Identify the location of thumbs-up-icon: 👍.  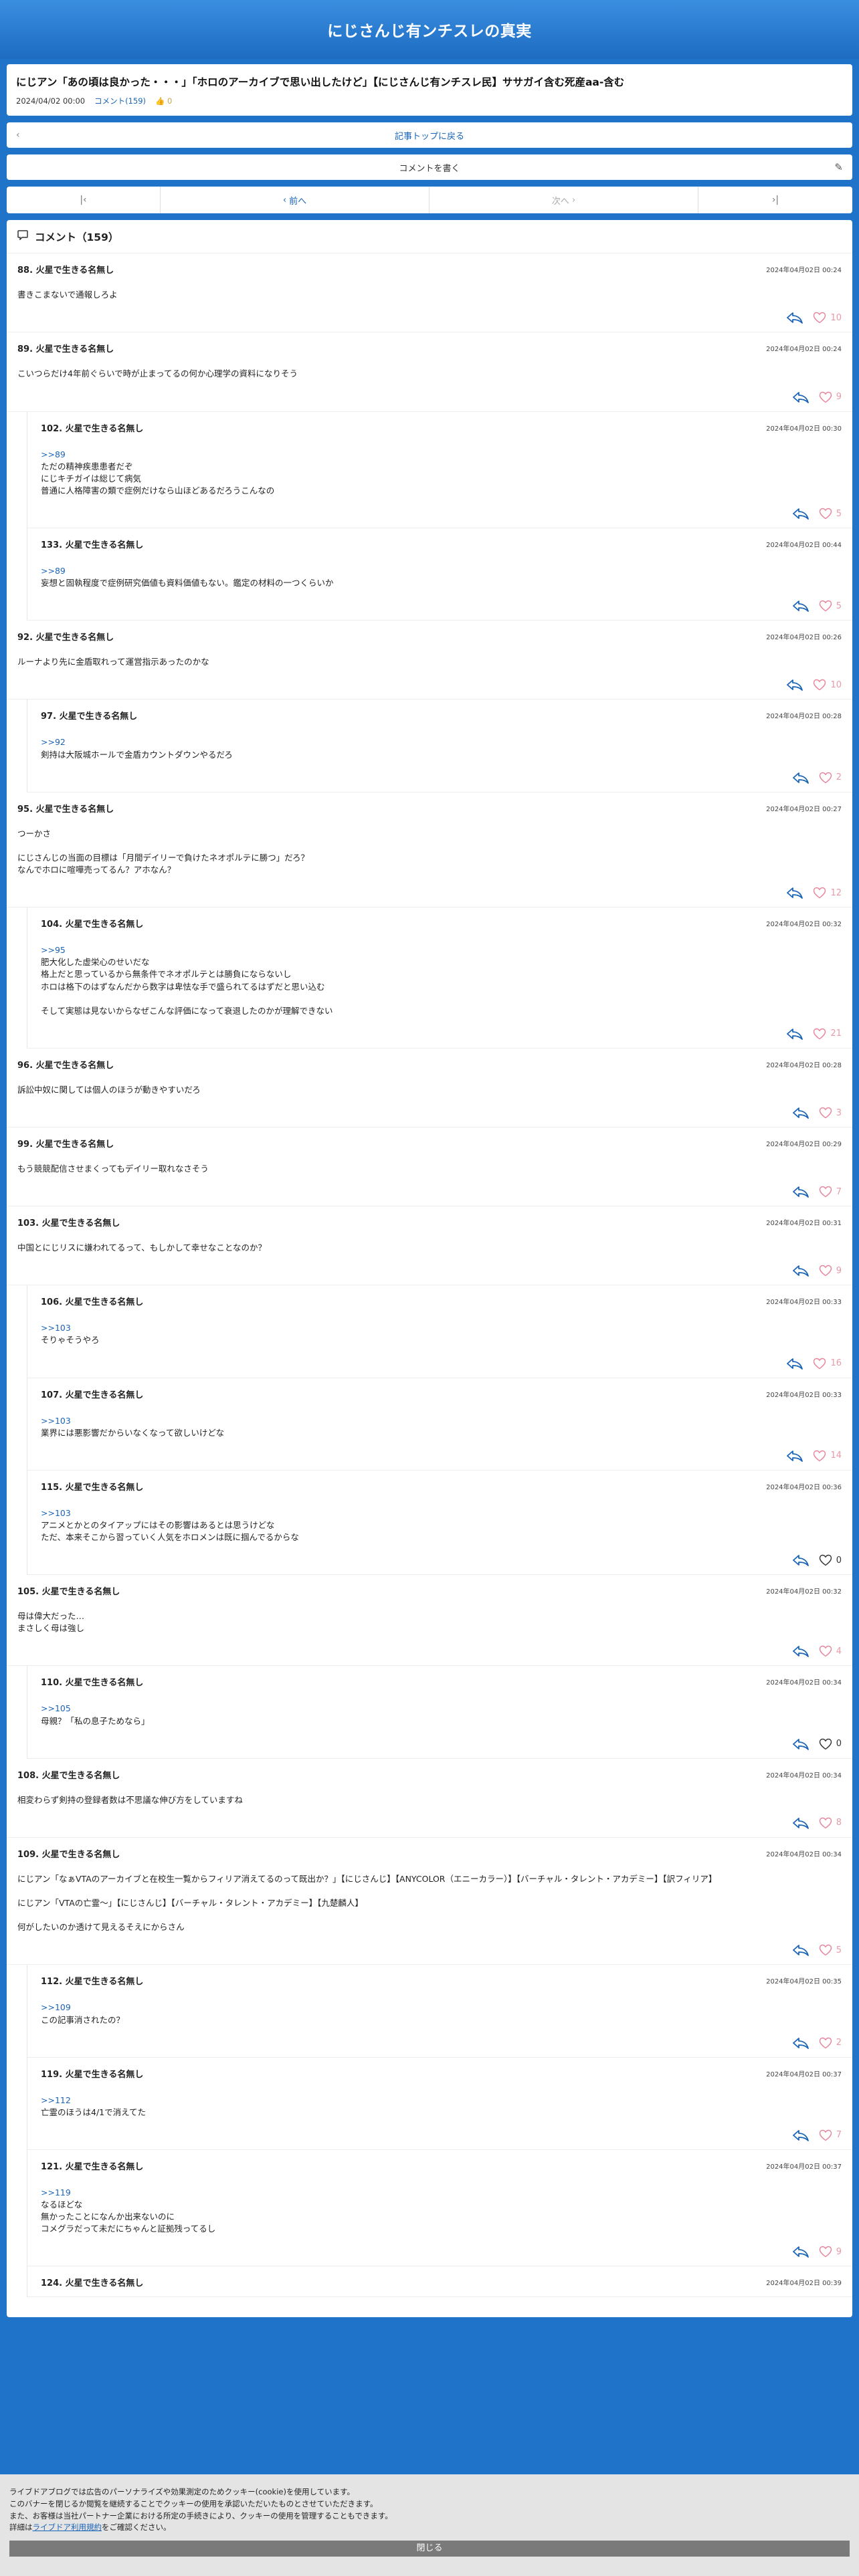
(160, 101).